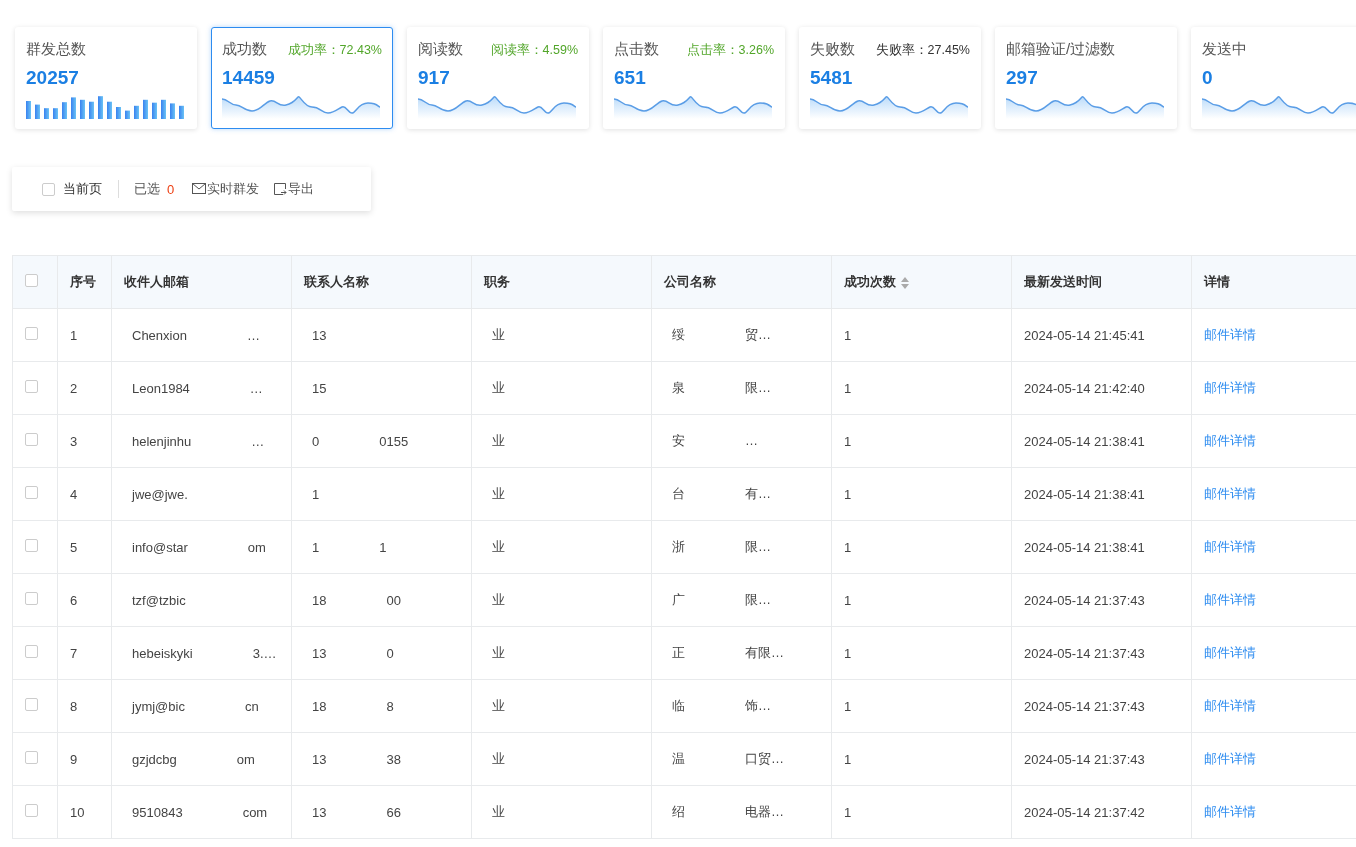 Image resolution: width=1356 pixels, height=847 pixels. I want to click on contact-cell-text: 13 38, so click(356, 759).